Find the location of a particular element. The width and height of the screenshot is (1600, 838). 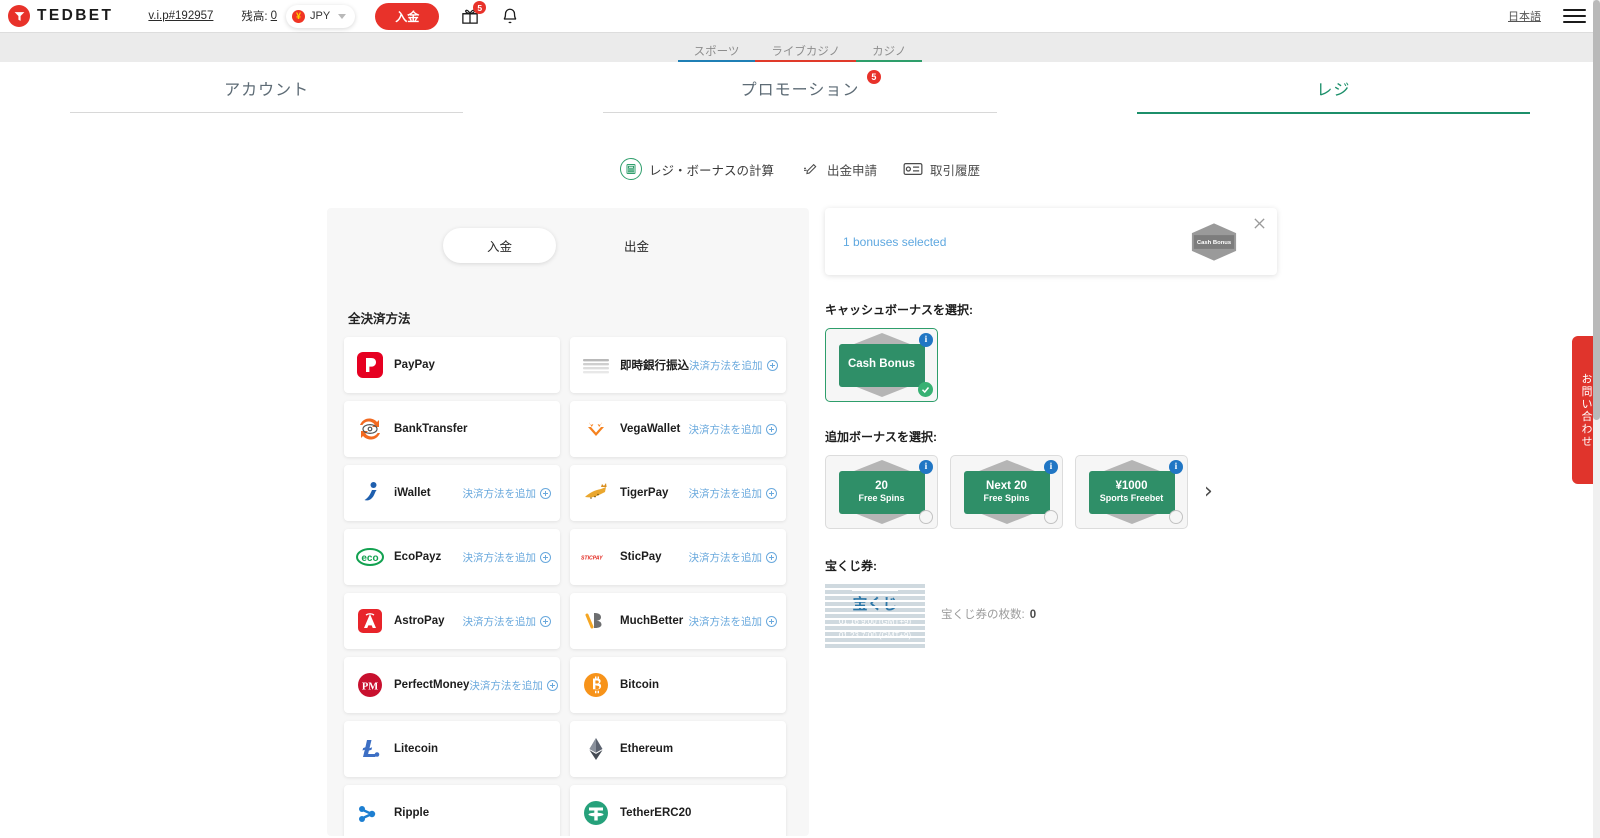

ripple-logo is located at coordinates (370, 813).